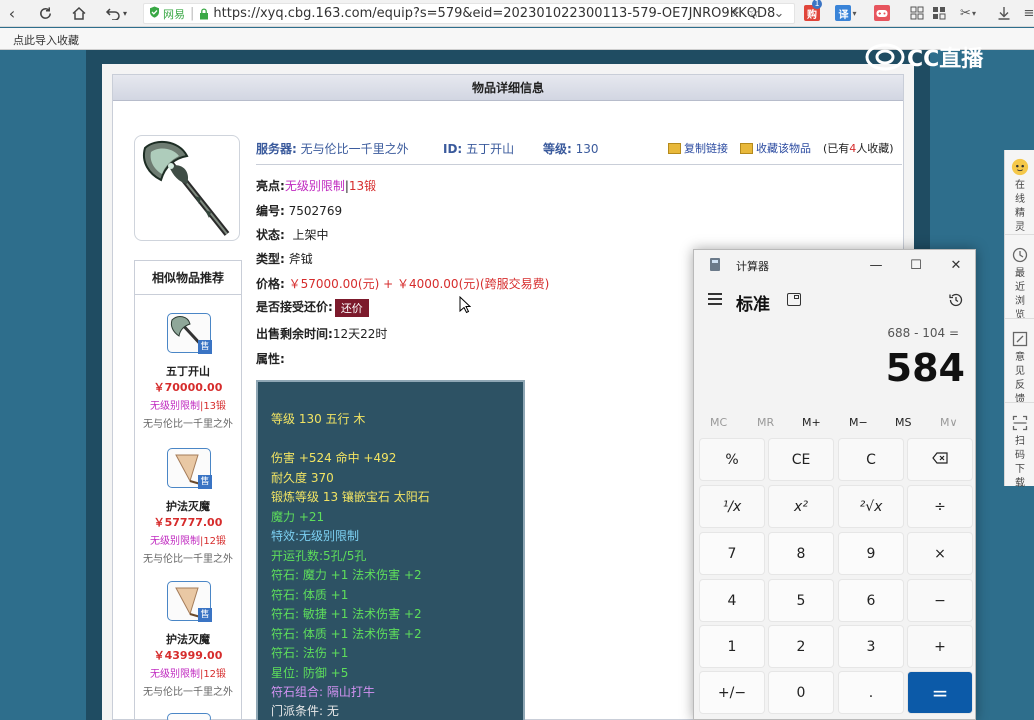  Describe the element at coordinates (188, 639) in the screenshot. I see `similar-item: 售 护法灭魔 ￥43999.00 无级别限制|12锻 无与伦比一千里之外` at that location.